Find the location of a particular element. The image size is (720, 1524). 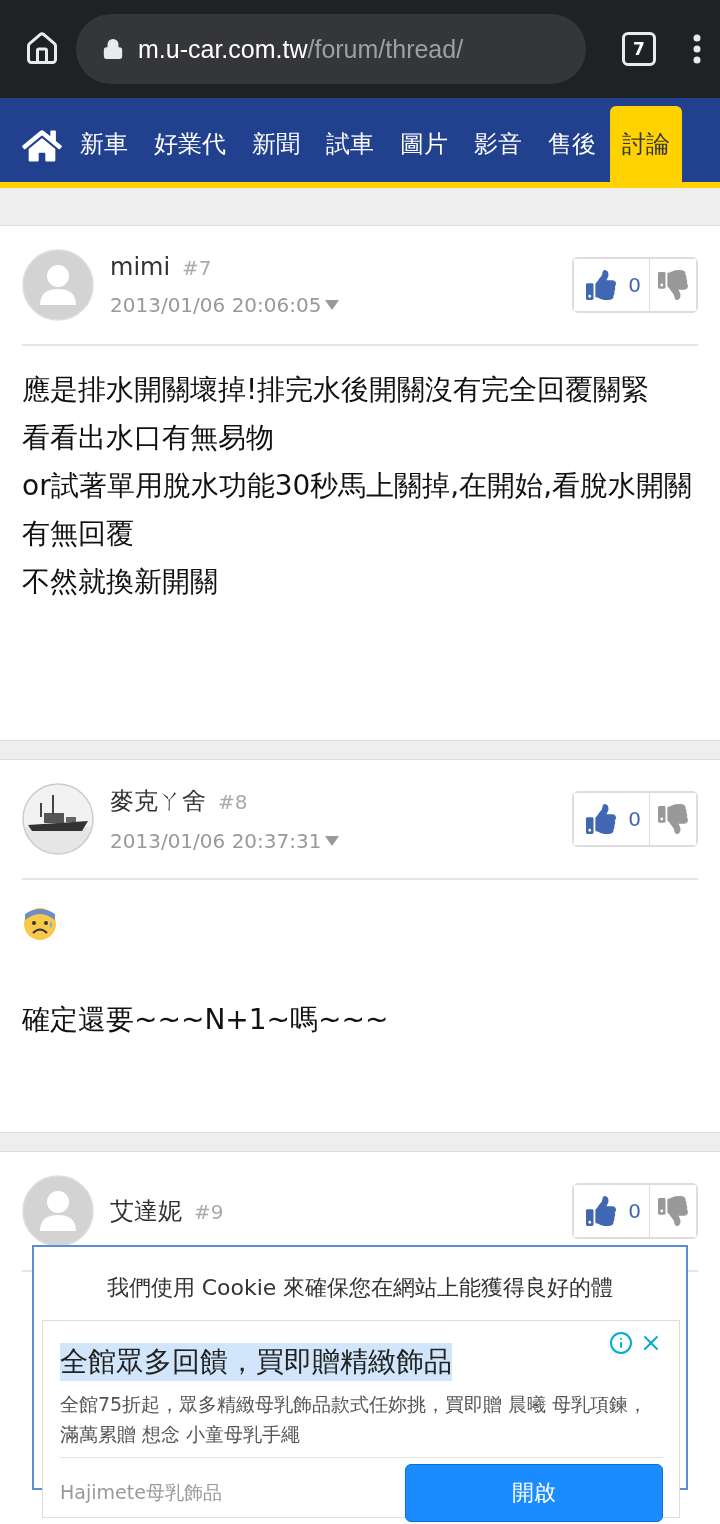

floor-number: #7 is located at coordinates (197, 268).